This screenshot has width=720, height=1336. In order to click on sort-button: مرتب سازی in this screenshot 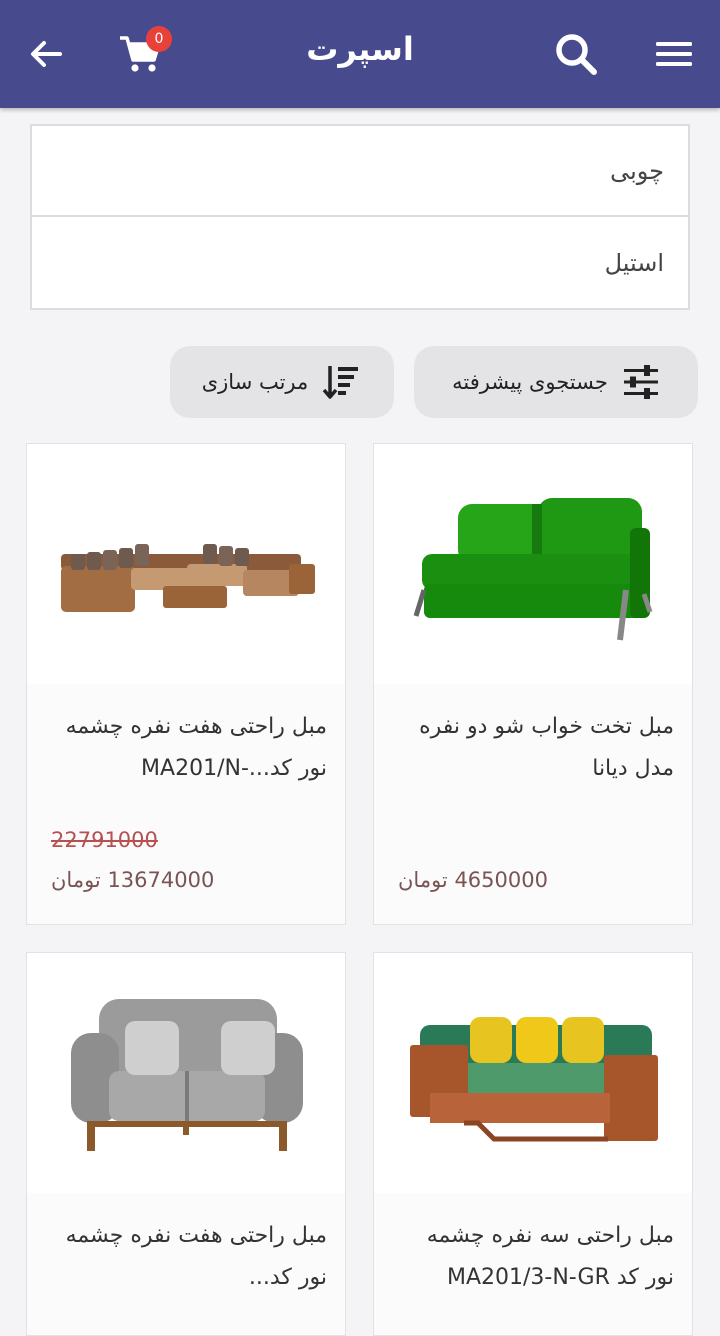, I will do `click(282, 382)`.